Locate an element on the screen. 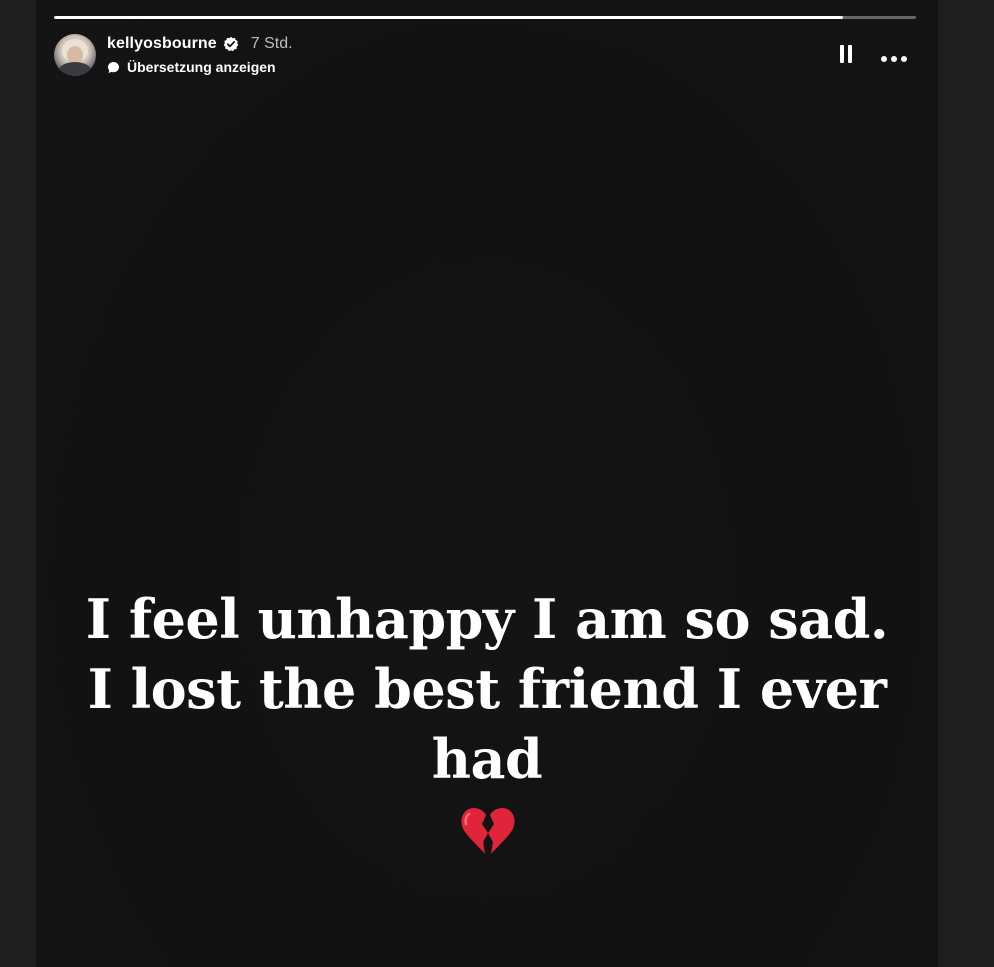 This screenshot has height=967, width=994. translate-button: Übersetzung anzeigen is located at coordinates (191, 67).